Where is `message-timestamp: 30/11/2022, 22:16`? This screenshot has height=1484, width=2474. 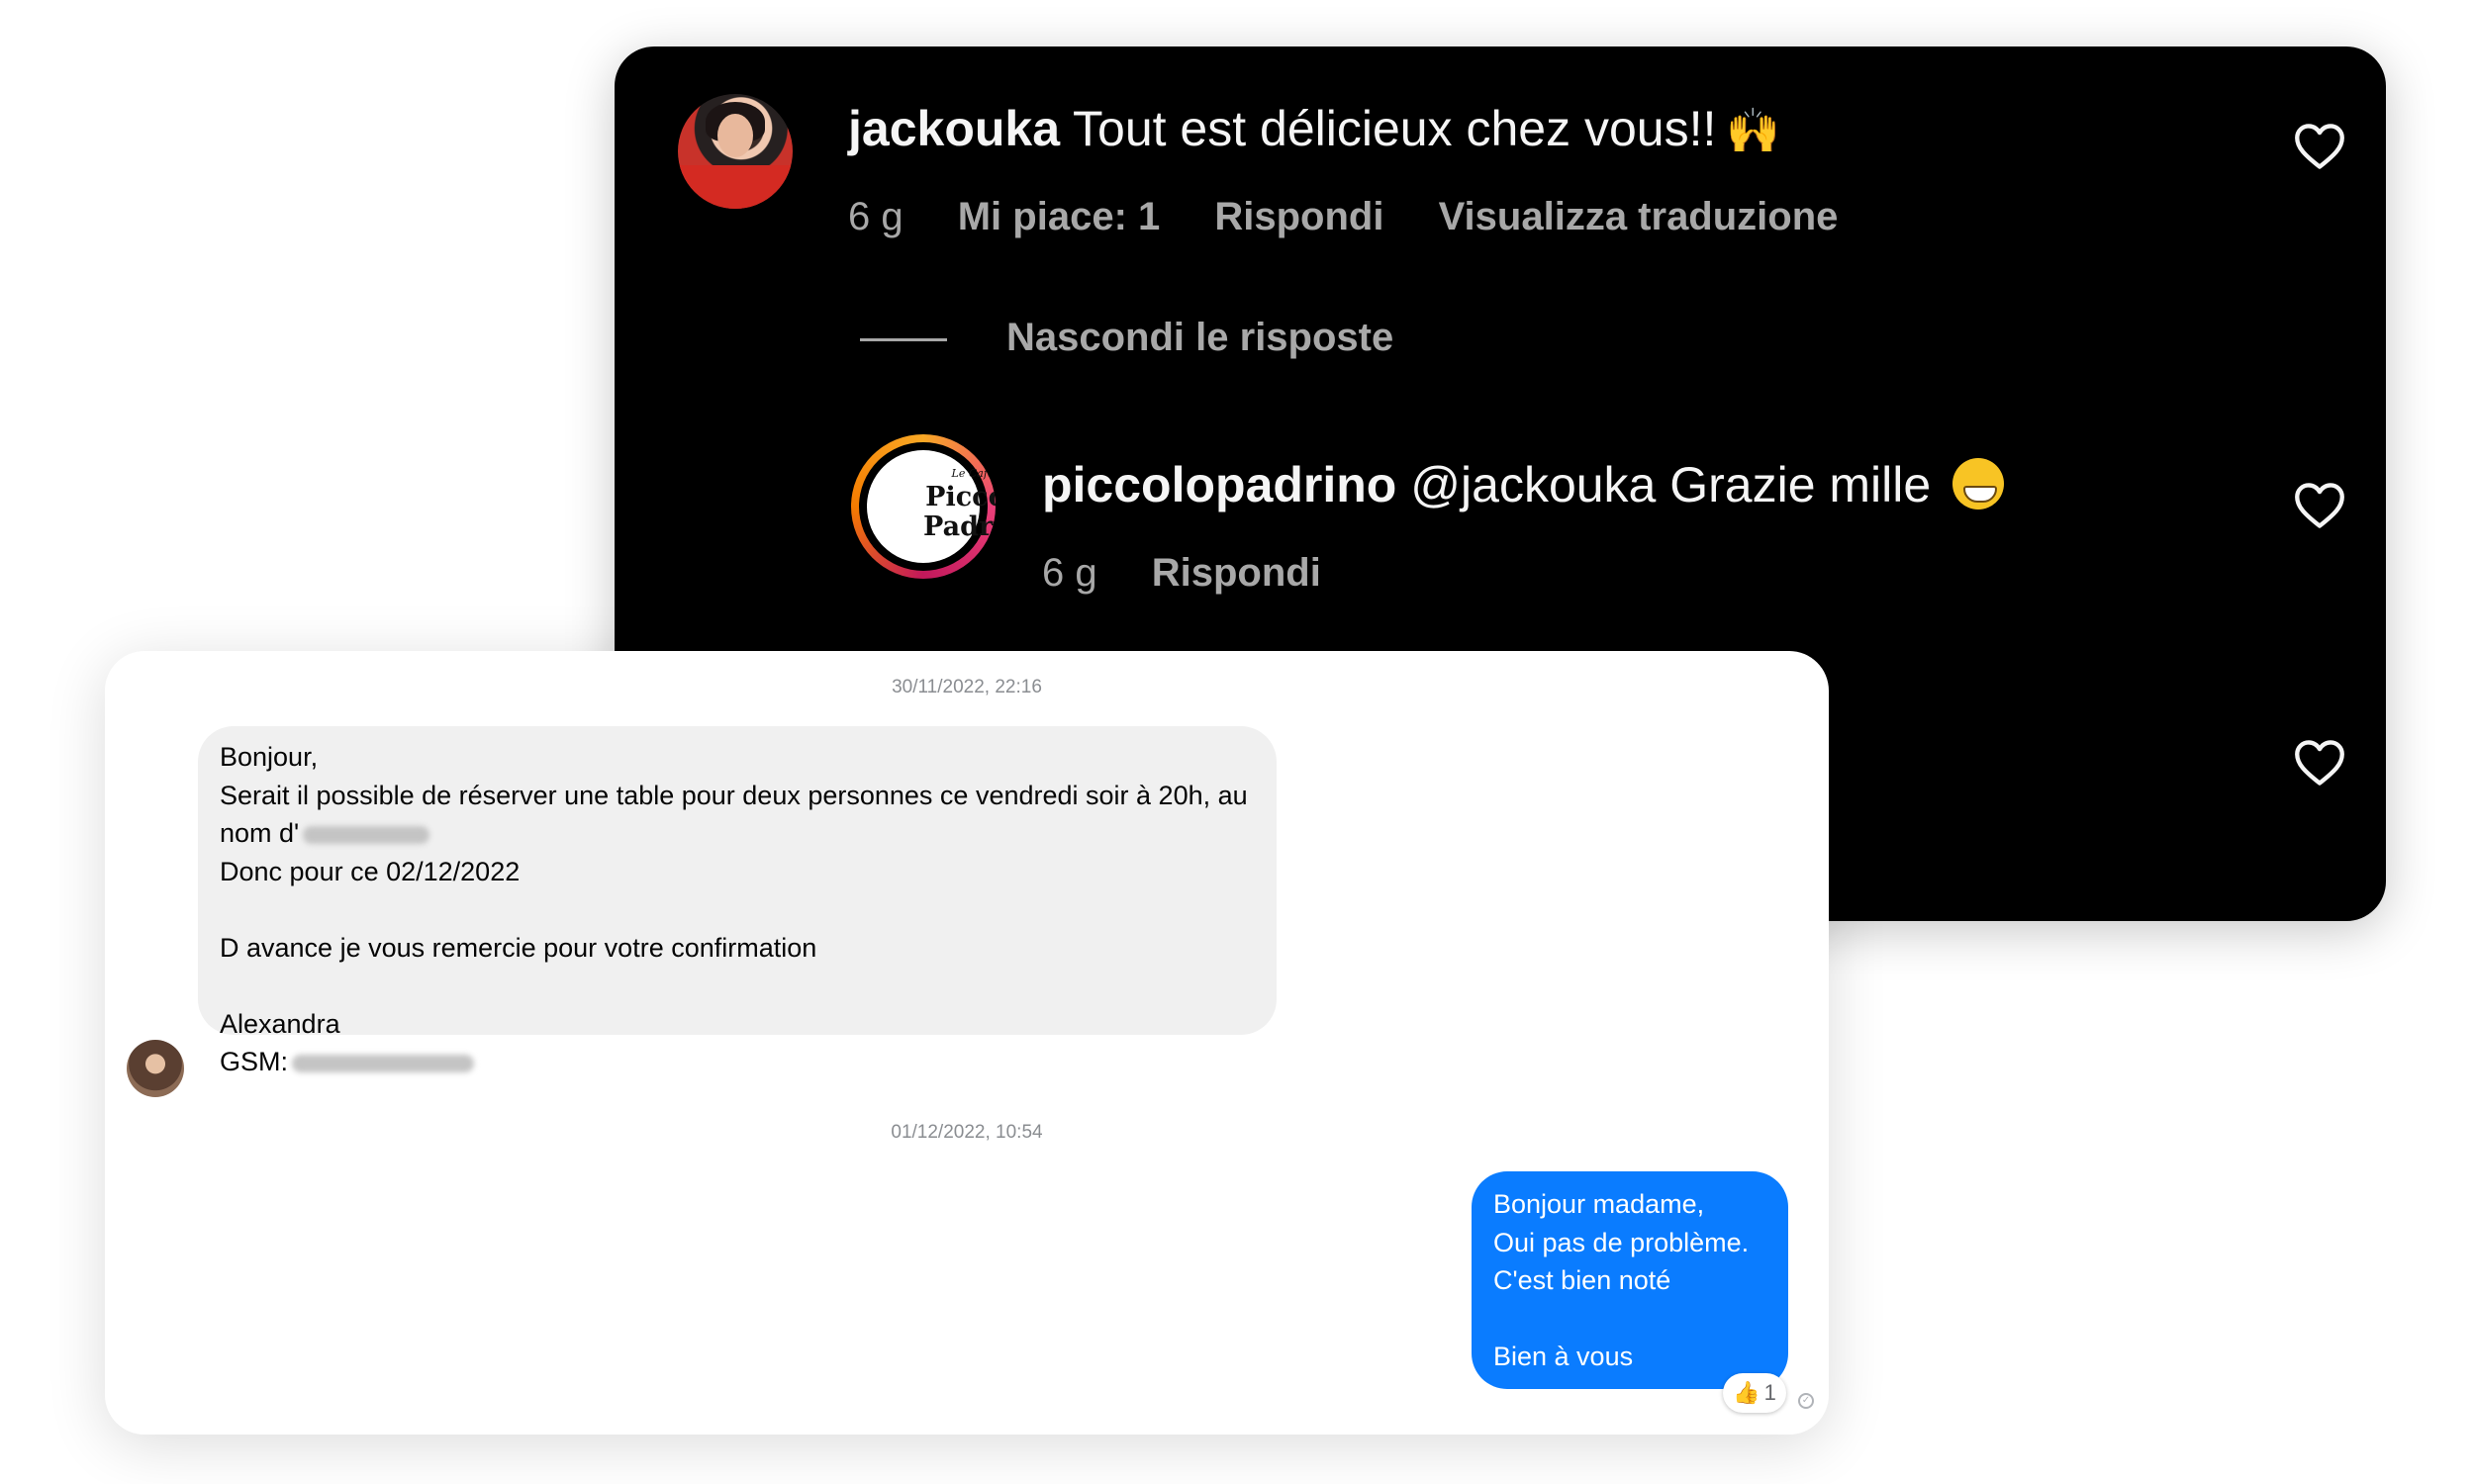 message-timestamp: 30/11/2022, 22:16 is located at coordinates (967, 687).